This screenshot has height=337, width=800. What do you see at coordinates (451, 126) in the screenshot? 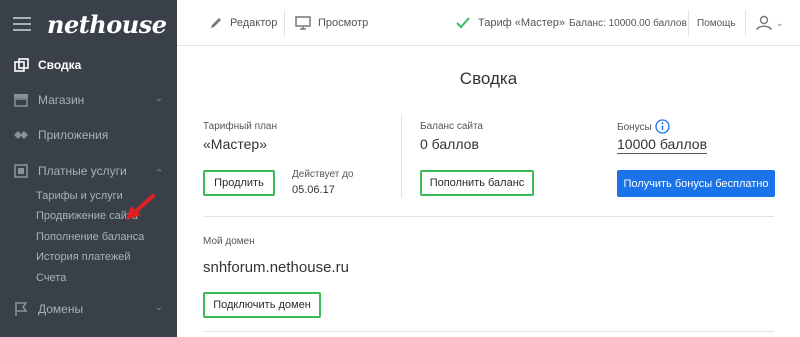
I see `balance-label: Баланс сайта` at bounding box center [451, 126].